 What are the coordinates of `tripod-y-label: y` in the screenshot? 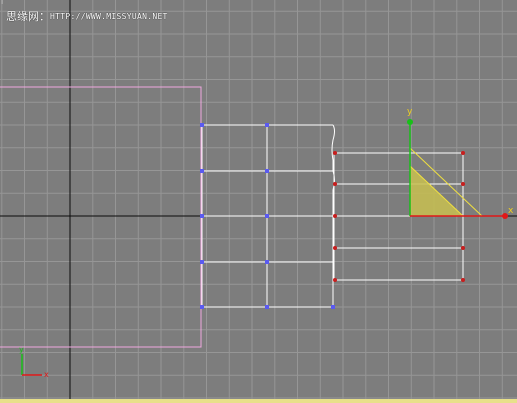 It's located at (21, 349).